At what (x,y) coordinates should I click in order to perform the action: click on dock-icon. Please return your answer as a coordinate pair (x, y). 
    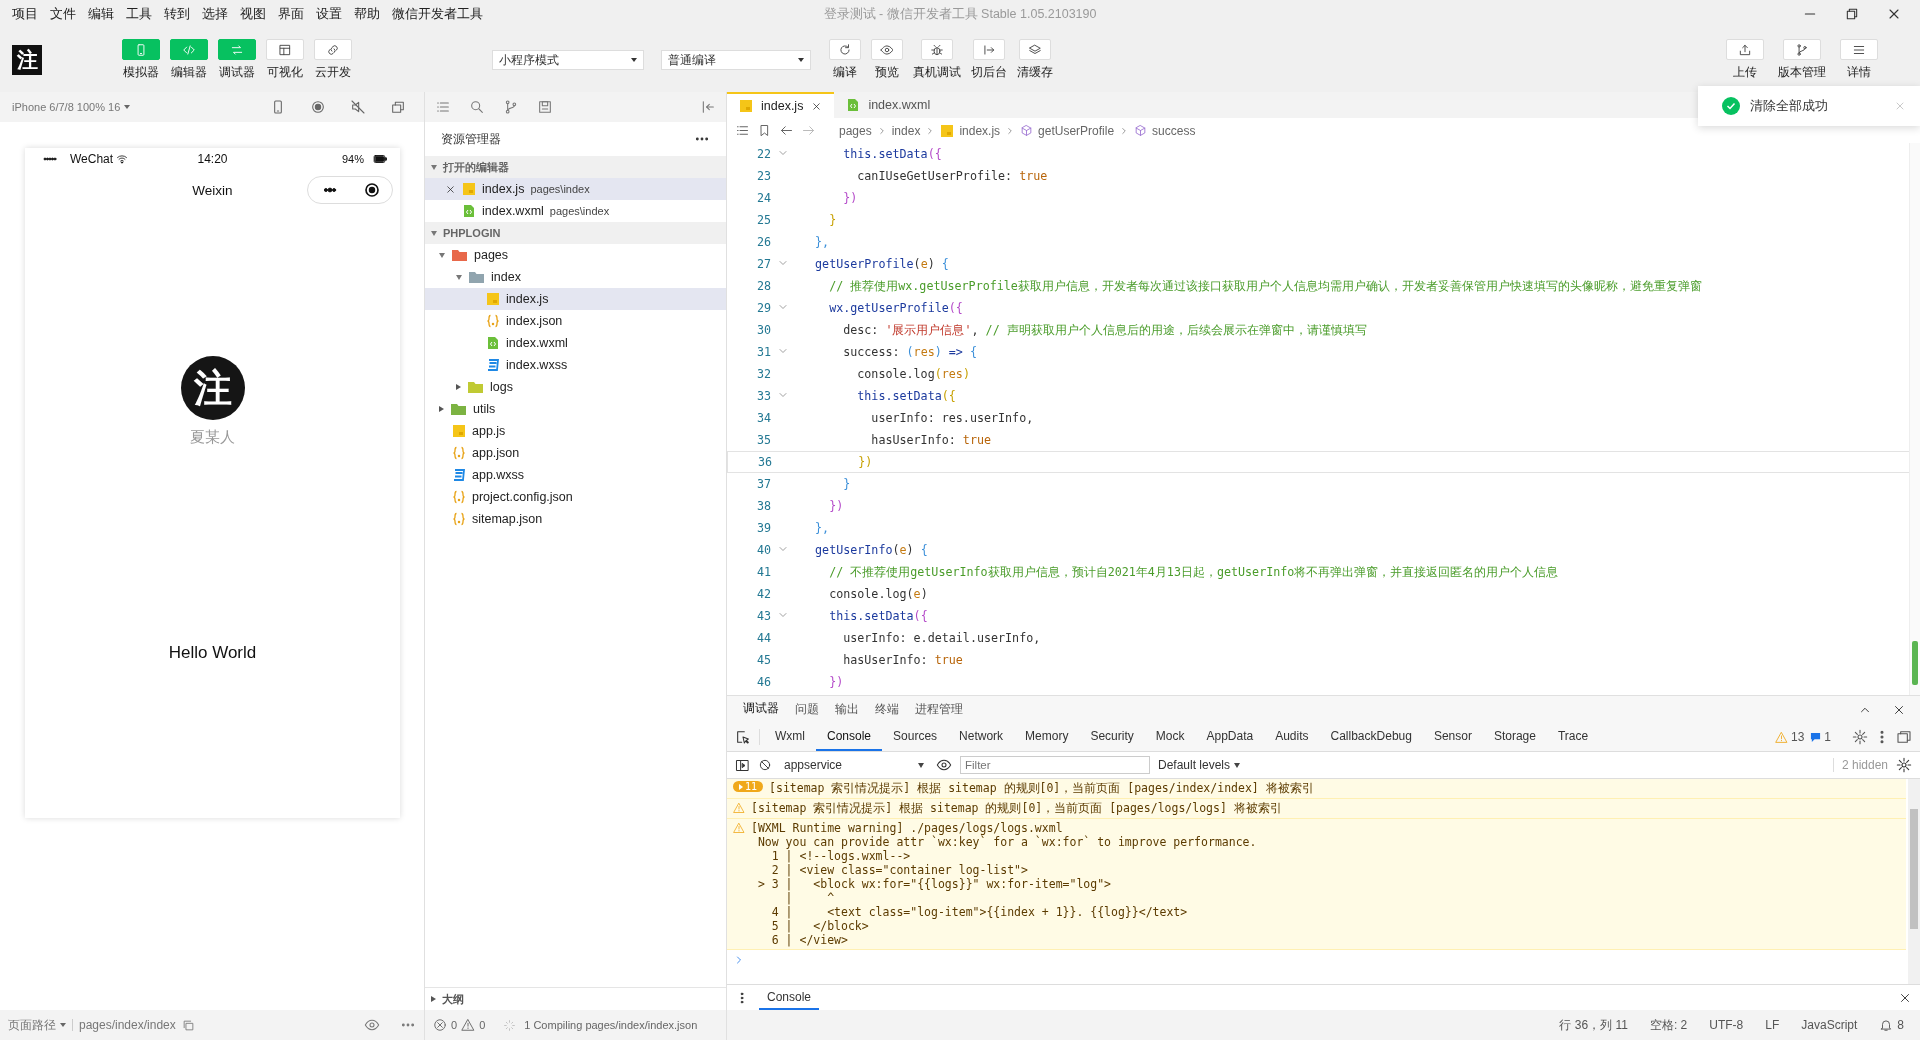
    Looking at the image, I should click on (1904, 737).